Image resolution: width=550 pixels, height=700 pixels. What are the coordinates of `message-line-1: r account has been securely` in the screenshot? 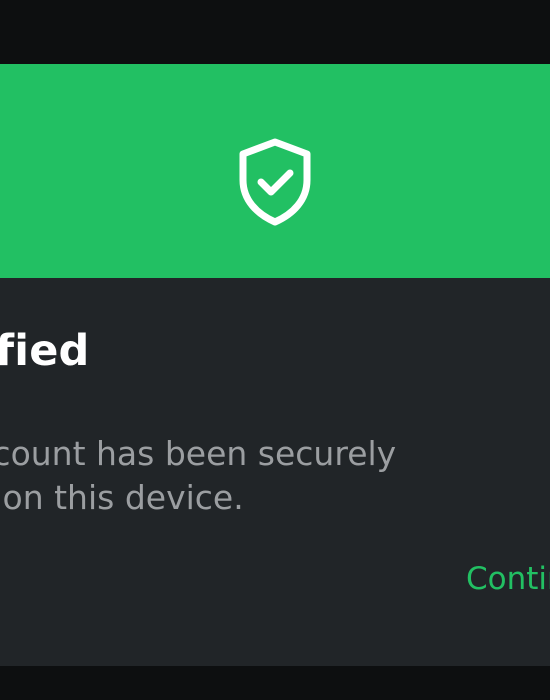 It's located at (198, 453).